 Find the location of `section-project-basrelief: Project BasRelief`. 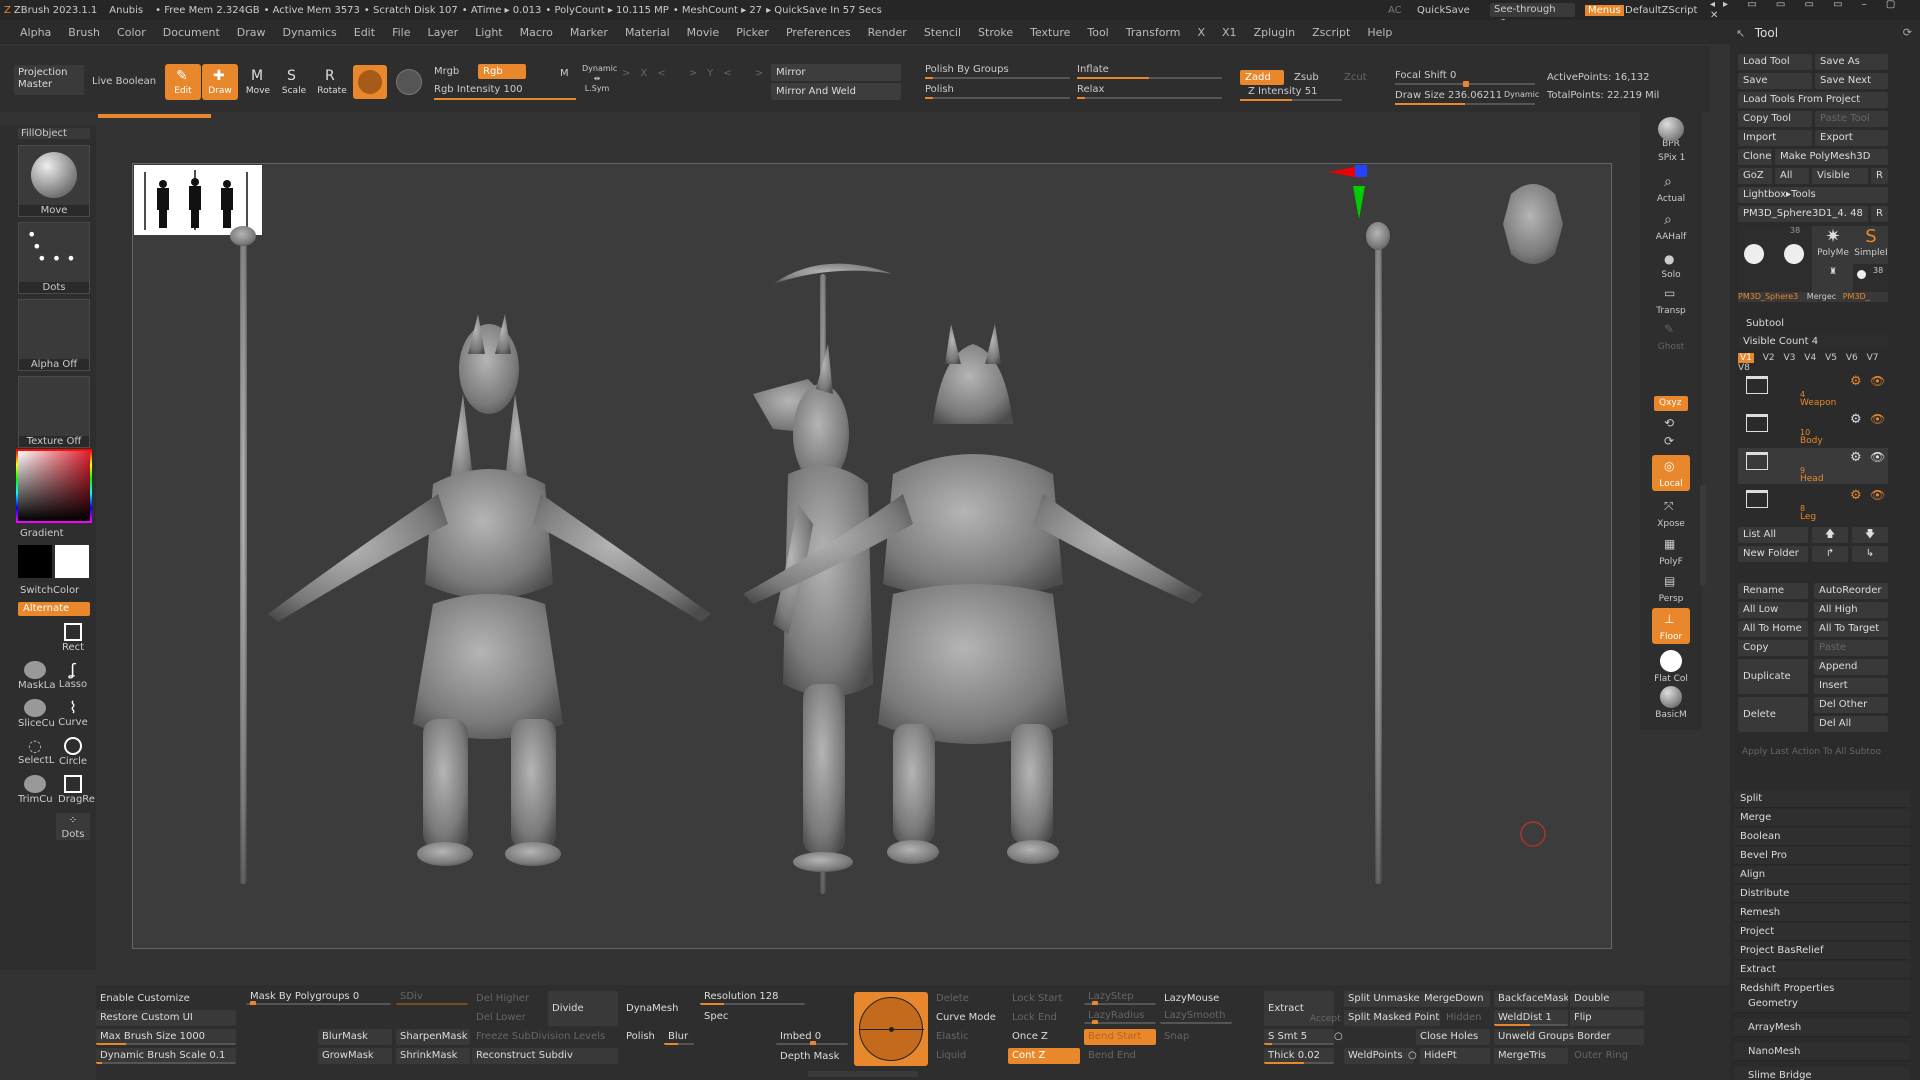

section-project-basrelief: Project BasRelief is located at coordinates (1822, 951).